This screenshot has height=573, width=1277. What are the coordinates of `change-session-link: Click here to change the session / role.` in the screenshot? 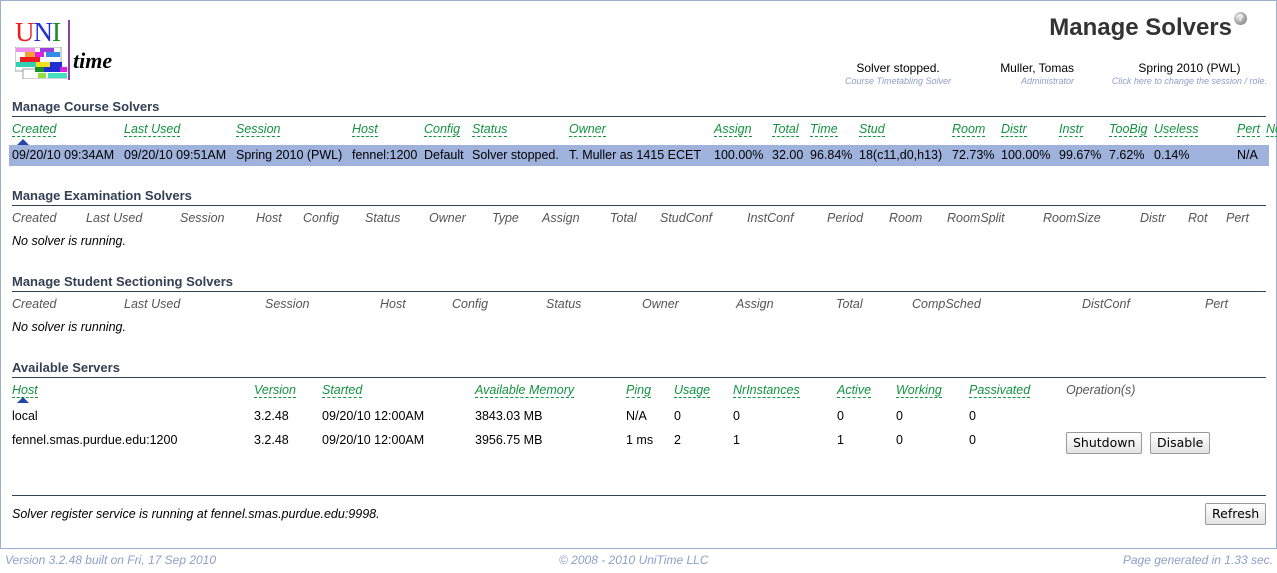 It's located at (1189, 81).